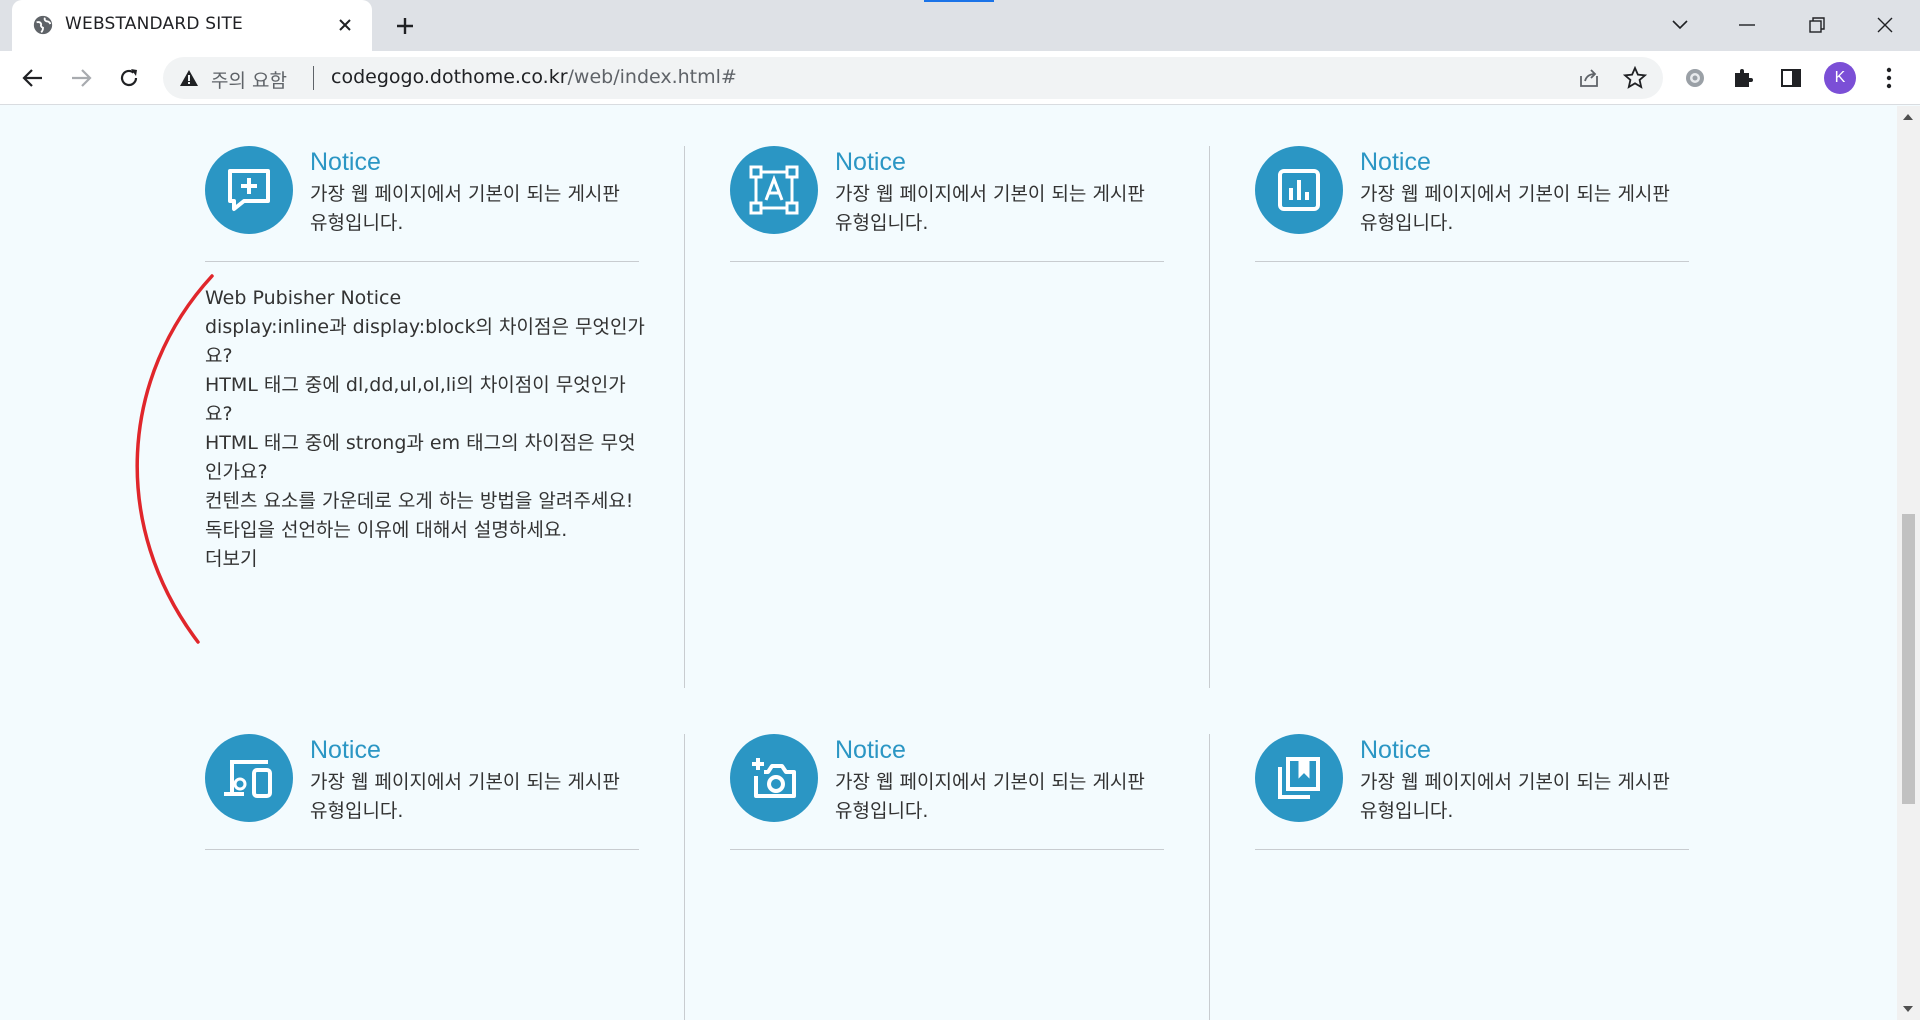  Describe the element at coordinates (425, 400) in the screenshot. I see `notice-list-item: HTML 태그 중에 dl,dd,ul,ol,li의 차이점이 무엇인가요?` at that location.